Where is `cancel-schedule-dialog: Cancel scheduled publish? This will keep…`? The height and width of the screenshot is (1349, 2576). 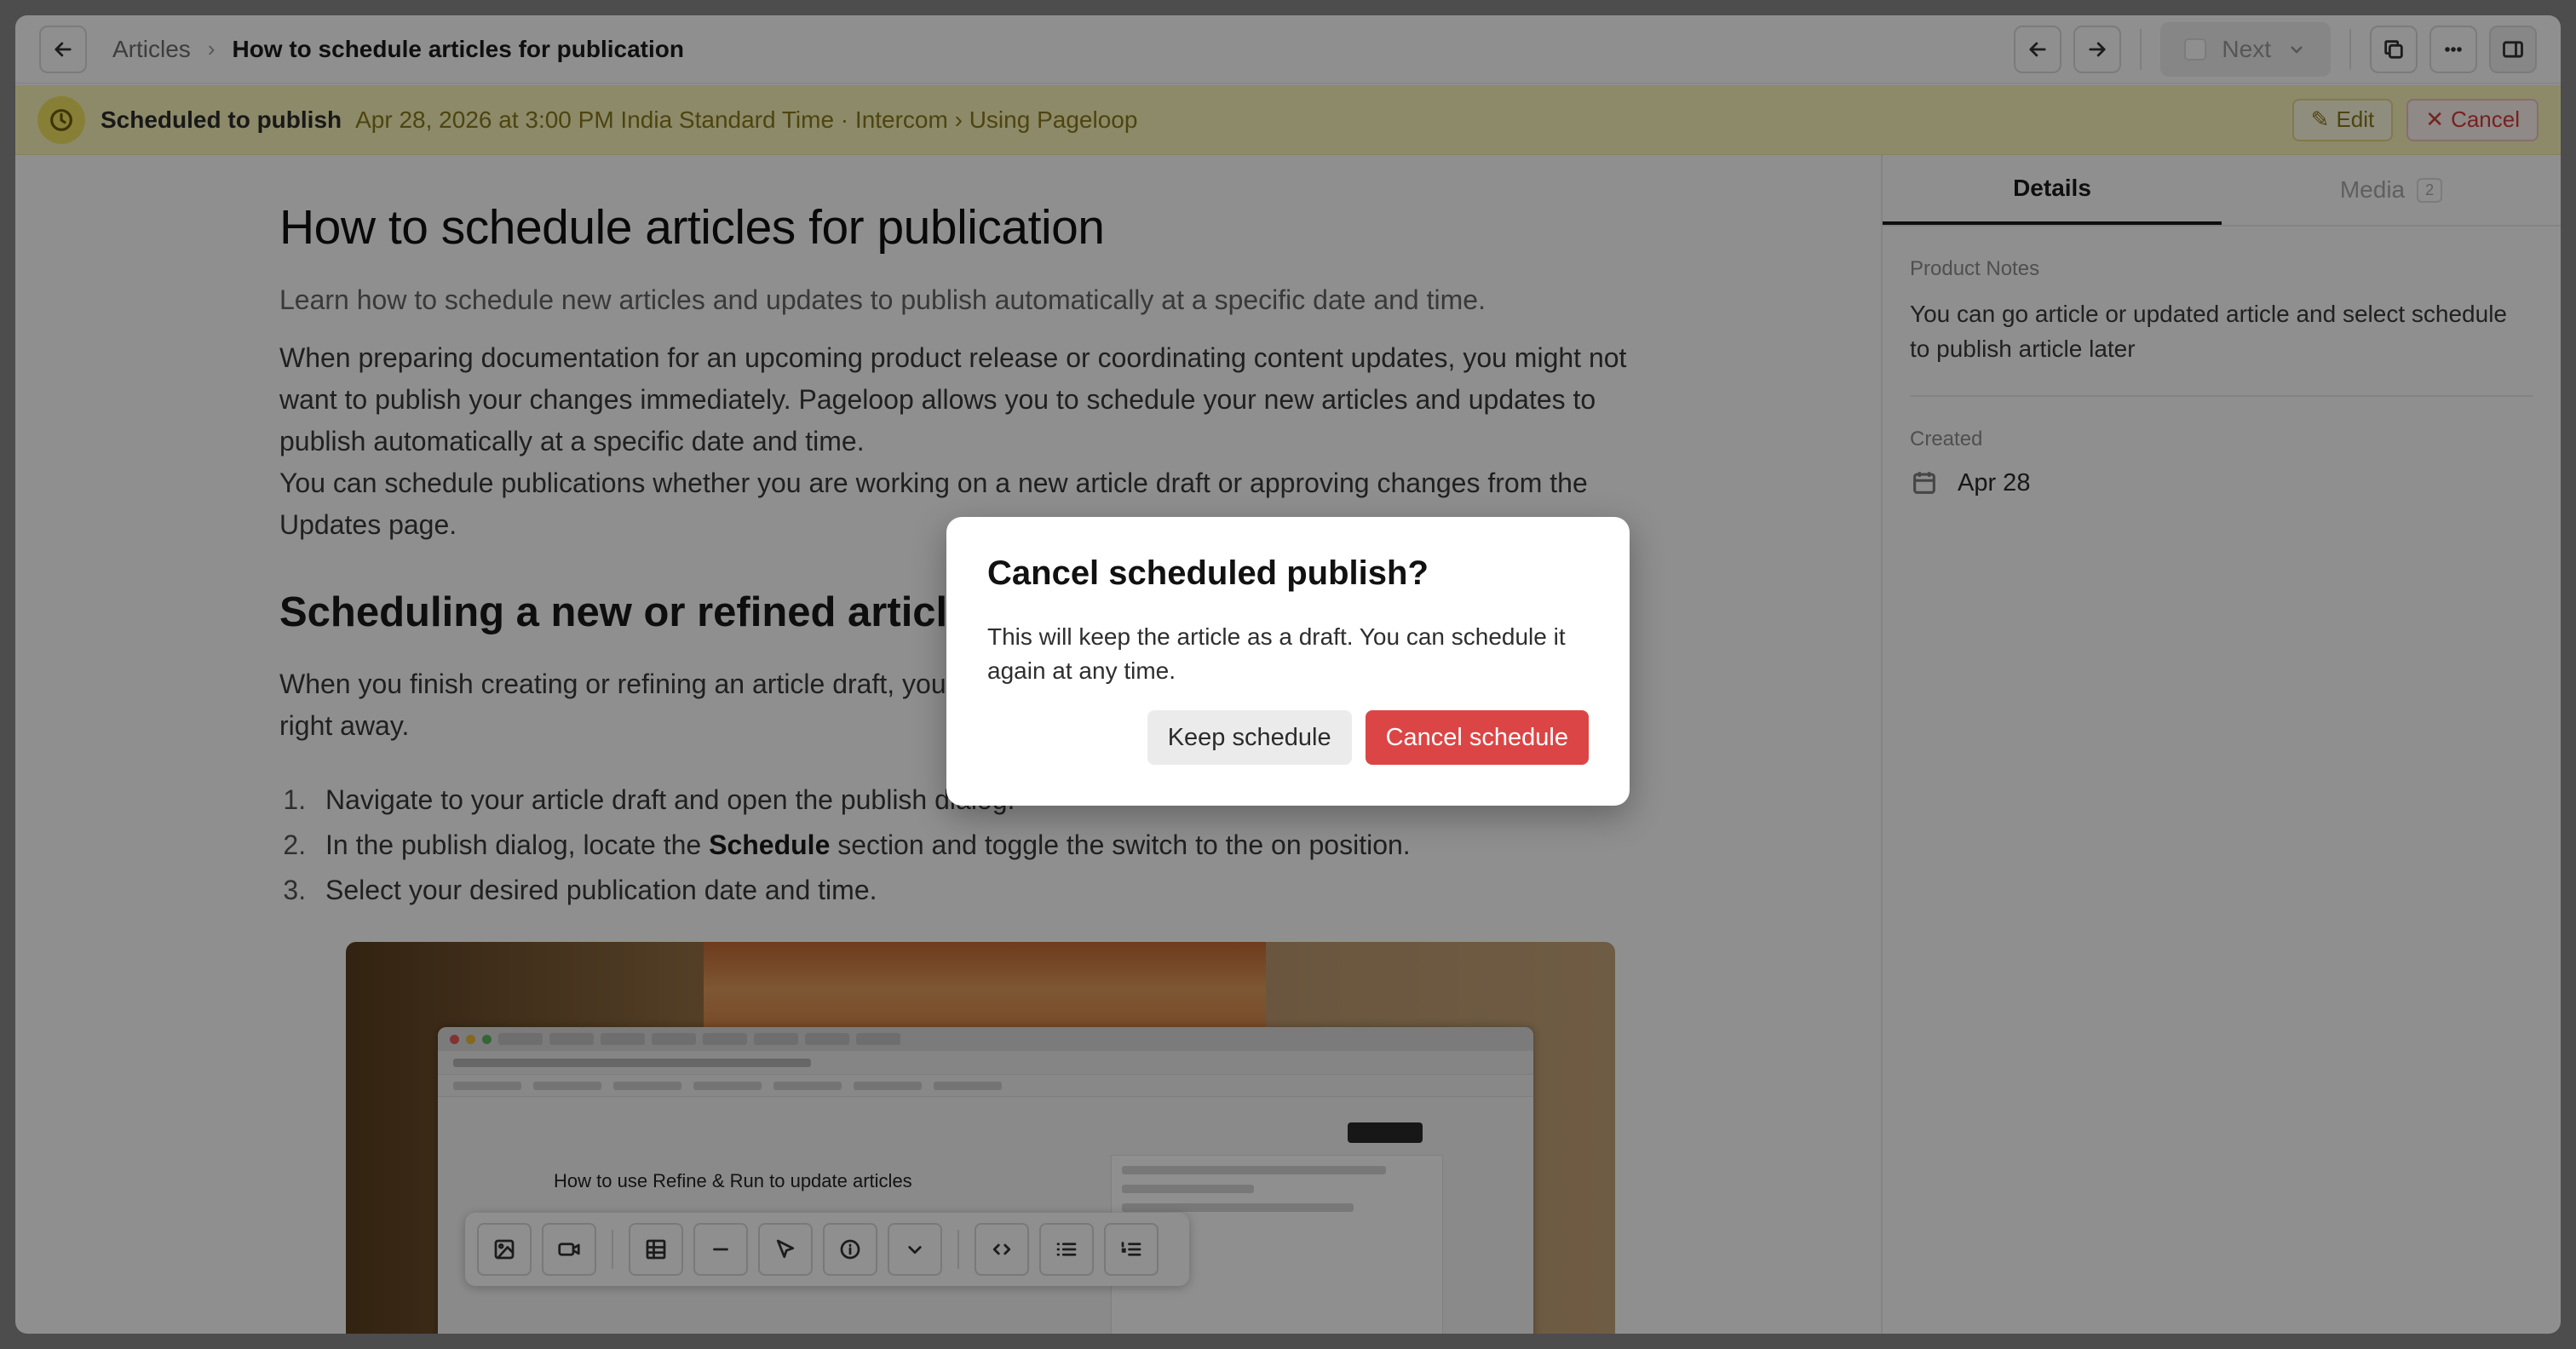 cancel-schedule-dialog: Cancel scheduled publish? This will keep… is located at coordinates (1288, 662).